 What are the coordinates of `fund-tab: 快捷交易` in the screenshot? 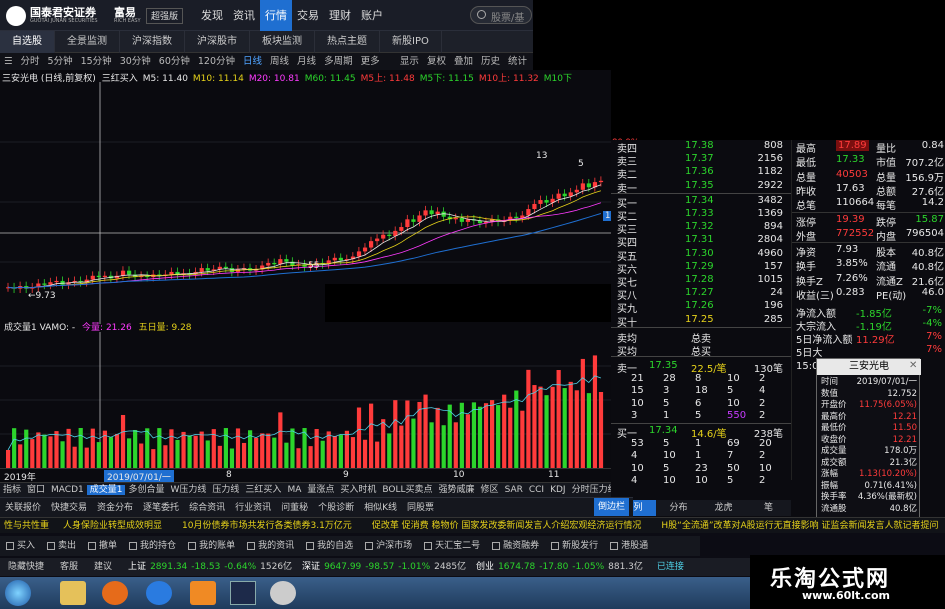 It's located at (69, 508).